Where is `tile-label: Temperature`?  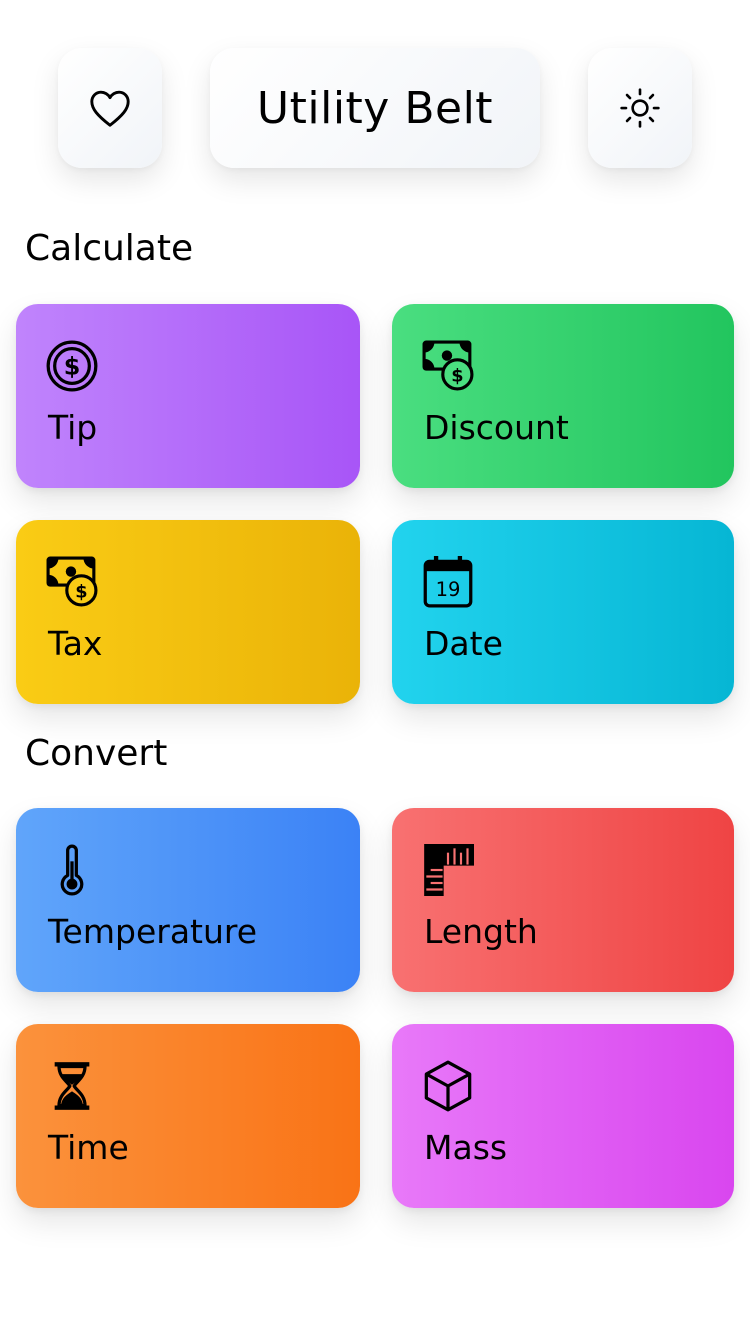 tile-label: Temperature is located at coordinates (153, 931).